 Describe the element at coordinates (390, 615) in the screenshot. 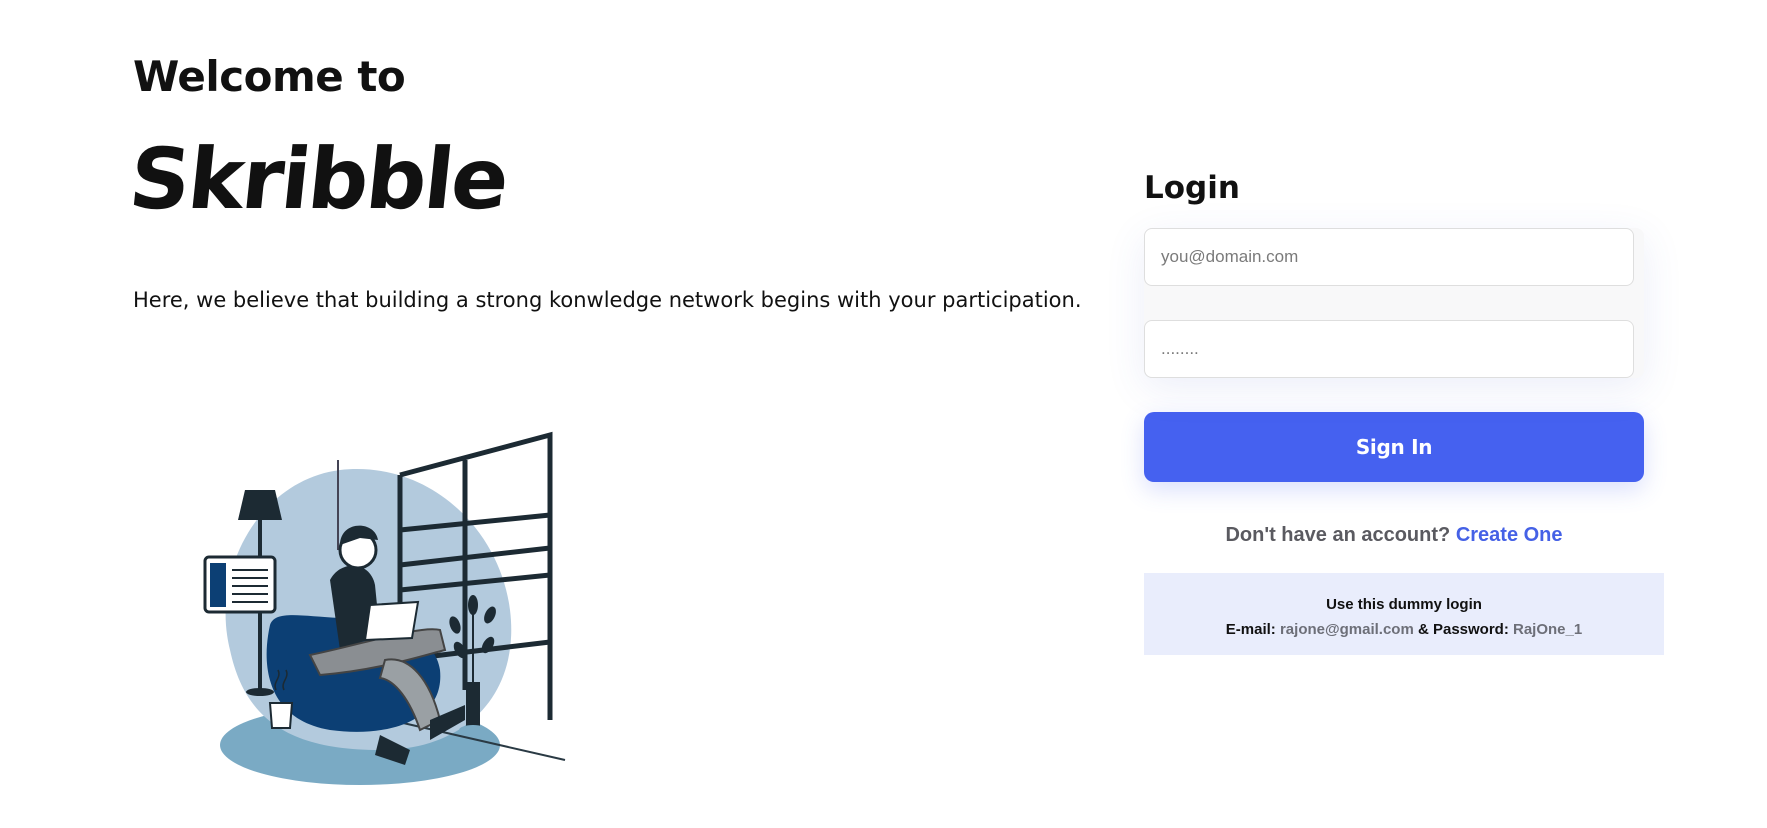

I see `person-reading-illustration` at that location.